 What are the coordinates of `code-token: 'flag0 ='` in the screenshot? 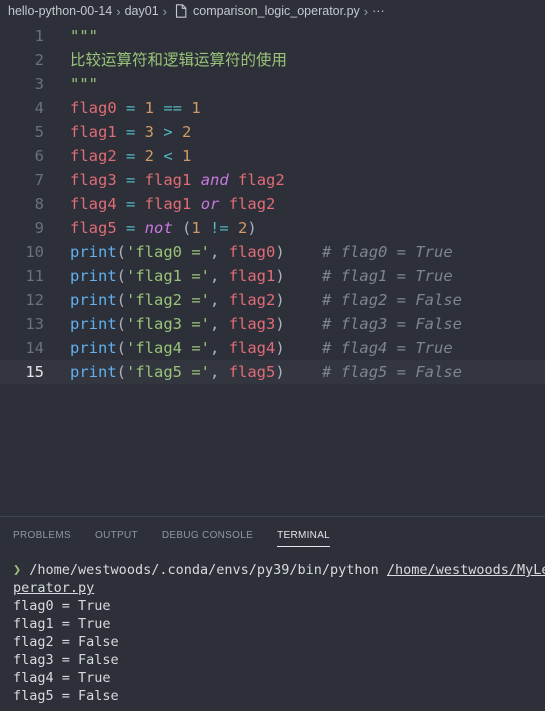 It's located at (168, 252).